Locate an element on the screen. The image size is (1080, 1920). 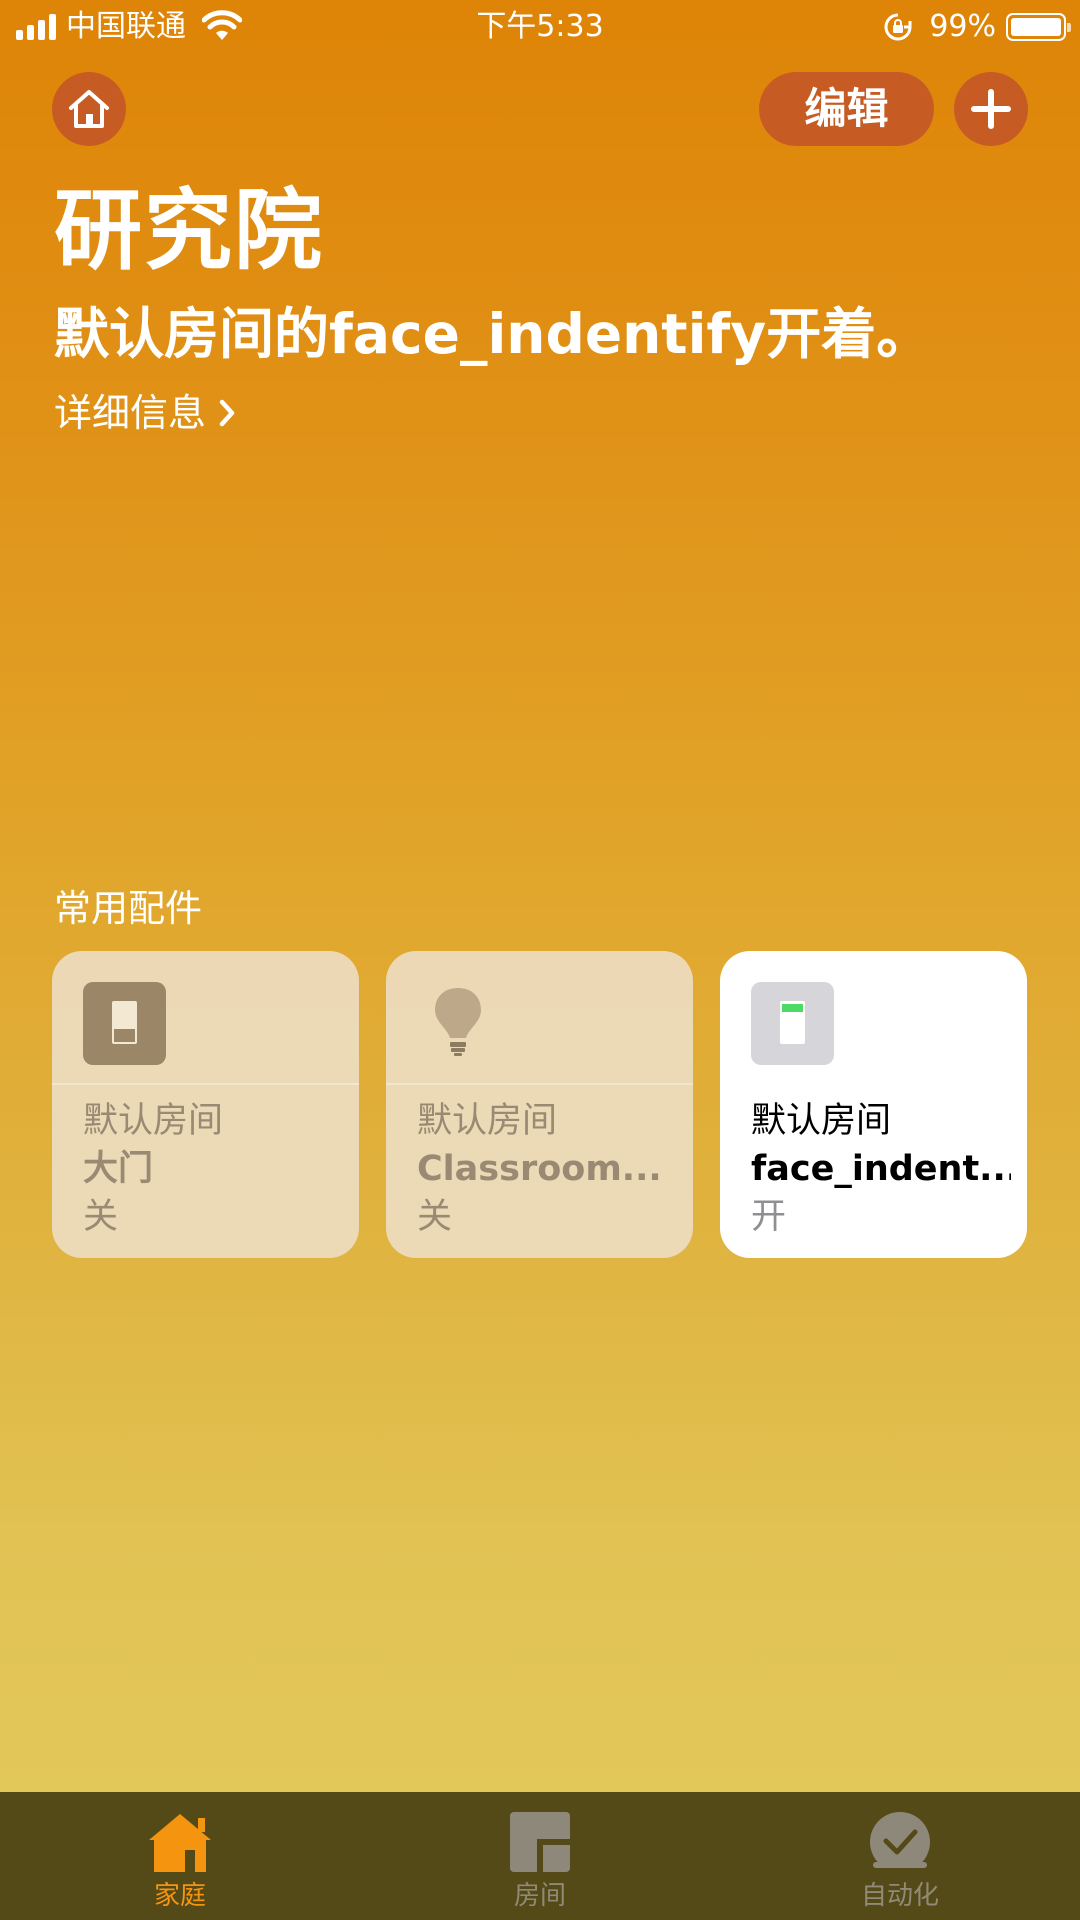
home-status-summary: 默认房间的face_indentify开着。 is located at coordinates (493, 334).